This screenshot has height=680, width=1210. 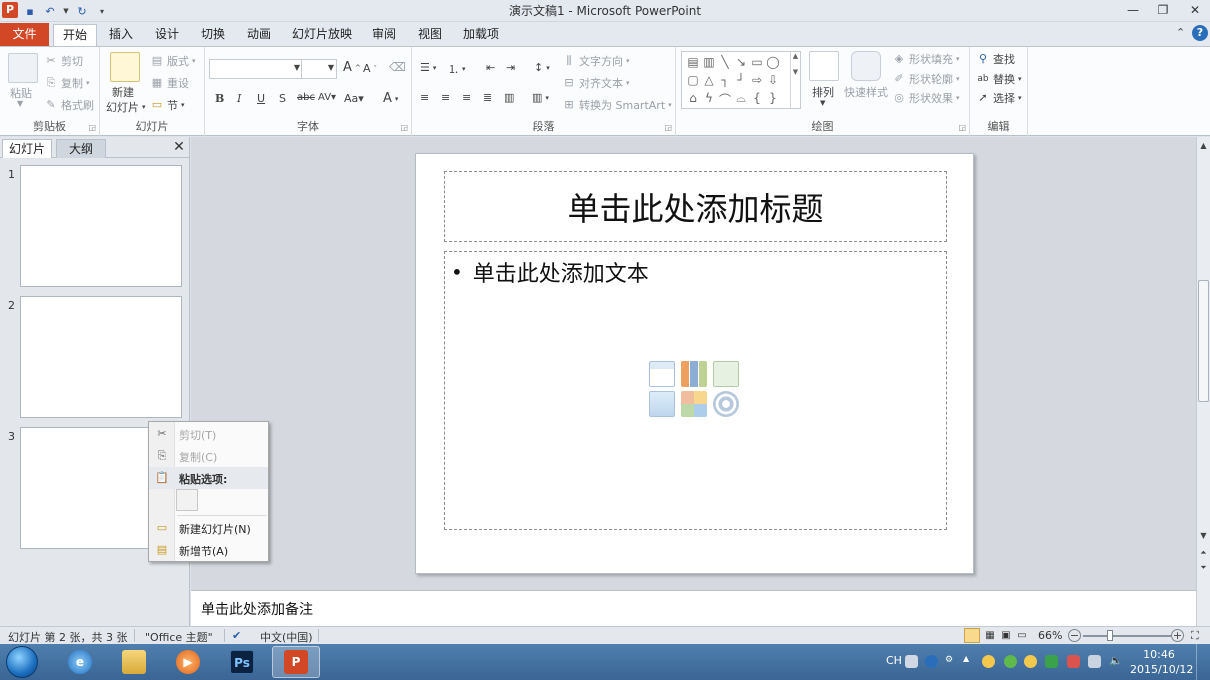 I want to click on shape-effects-button: ◎ 形状效果 ▾, so click(x=925, y=98).